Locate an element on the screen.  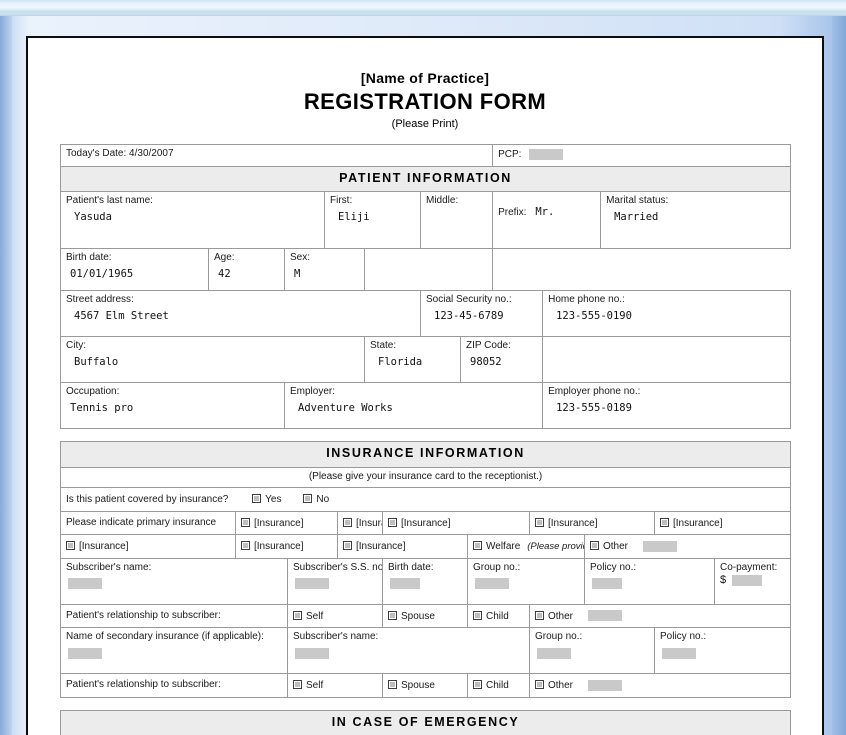
first-name-cell: First: Eliji is located at coordinates (372, 220).